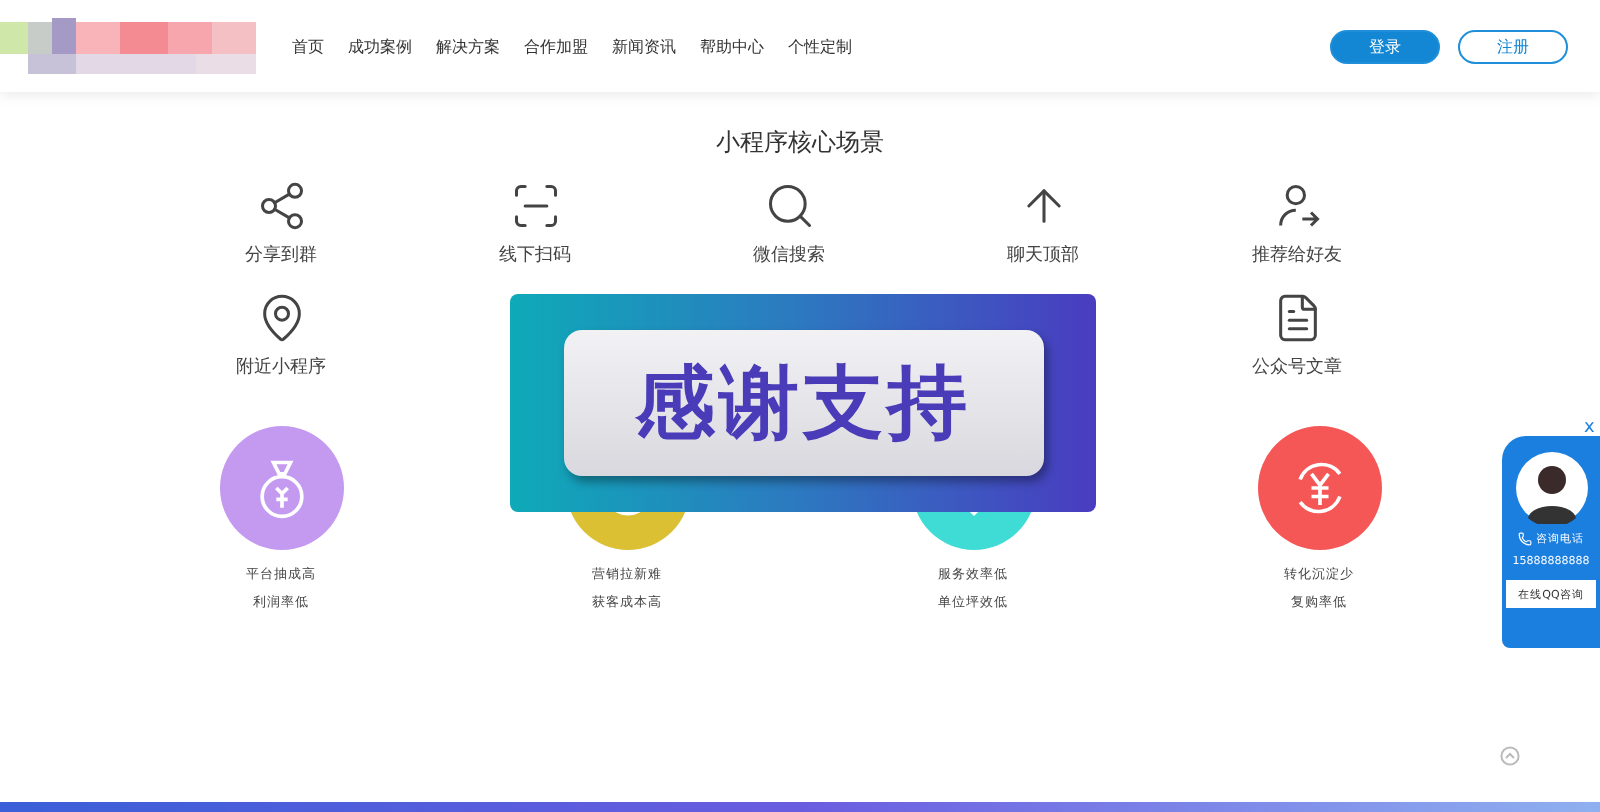  Describe the element at coordinates (789, 206) in the screenshot. I see `search-icon` at that location.